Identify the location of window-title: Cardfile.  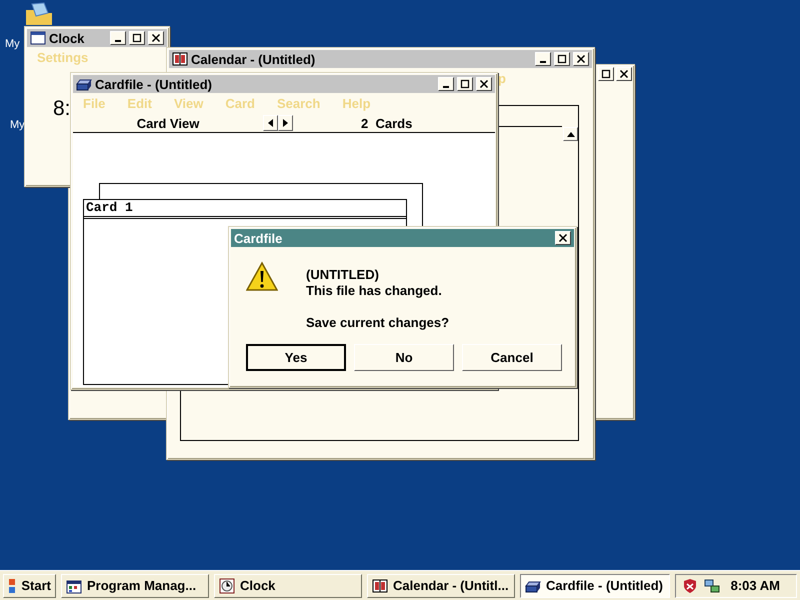
(259, 238).